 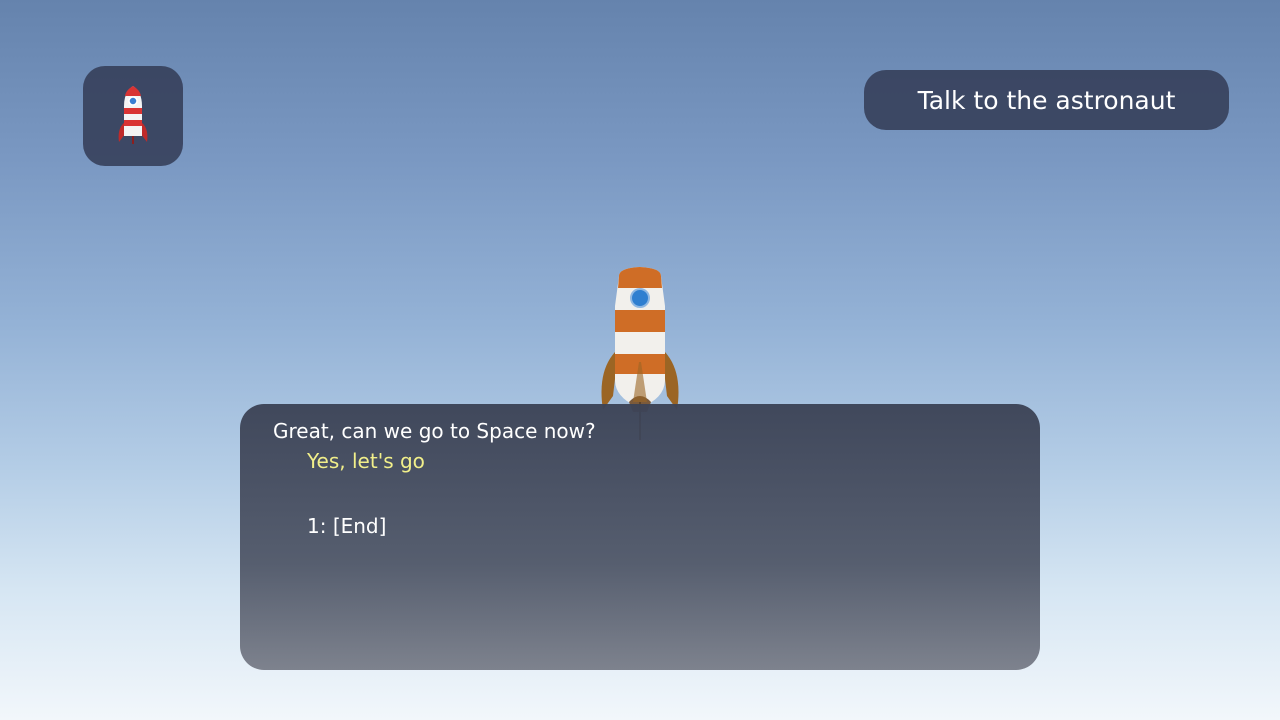 I want to click on dialogue-choice-selected: Yes, let's go, so click(x=366, y=461).